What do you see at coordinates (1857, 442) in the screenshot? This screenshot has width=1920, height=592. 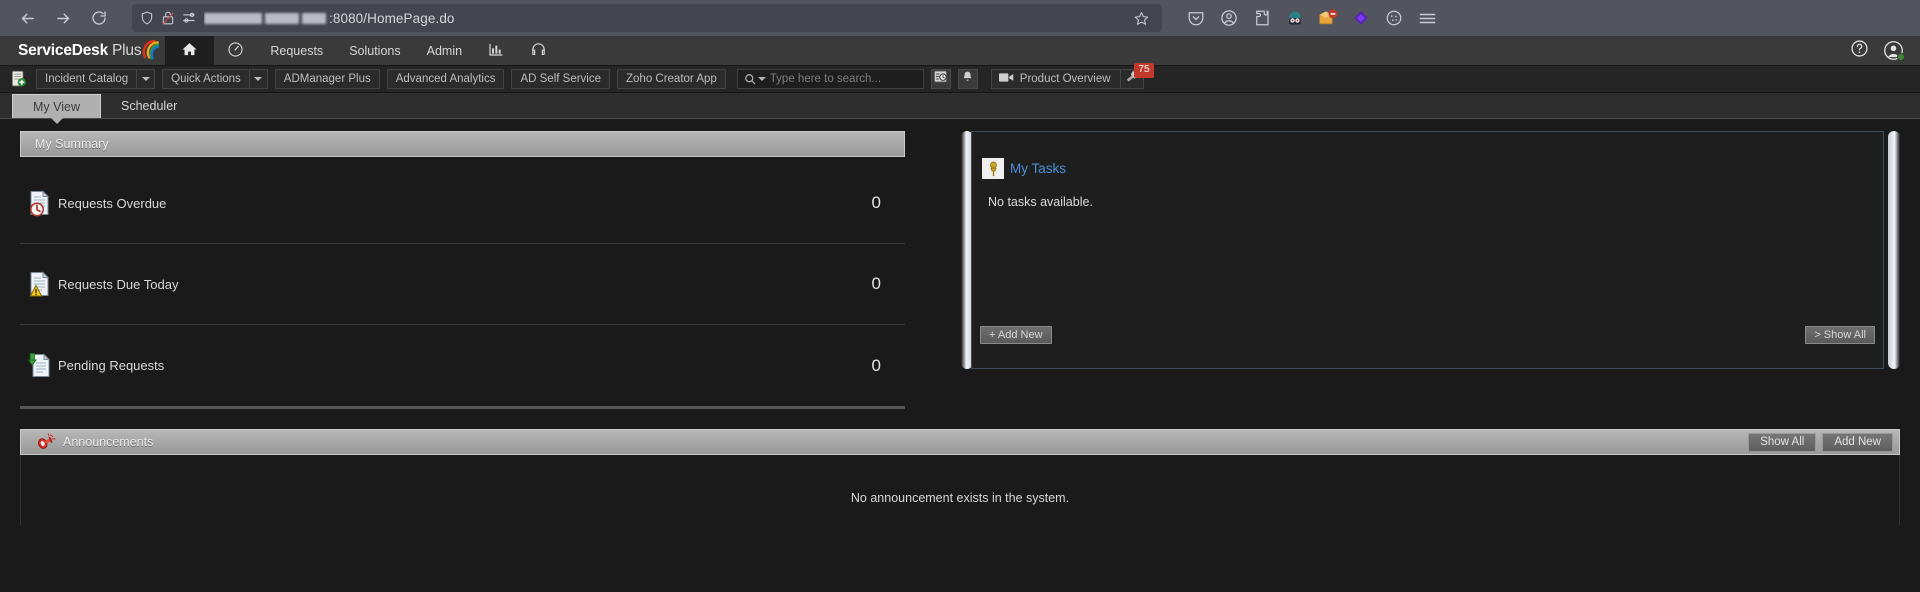 I see `announcements-add-new-button: Add New` at bounding box center [1857, 442].